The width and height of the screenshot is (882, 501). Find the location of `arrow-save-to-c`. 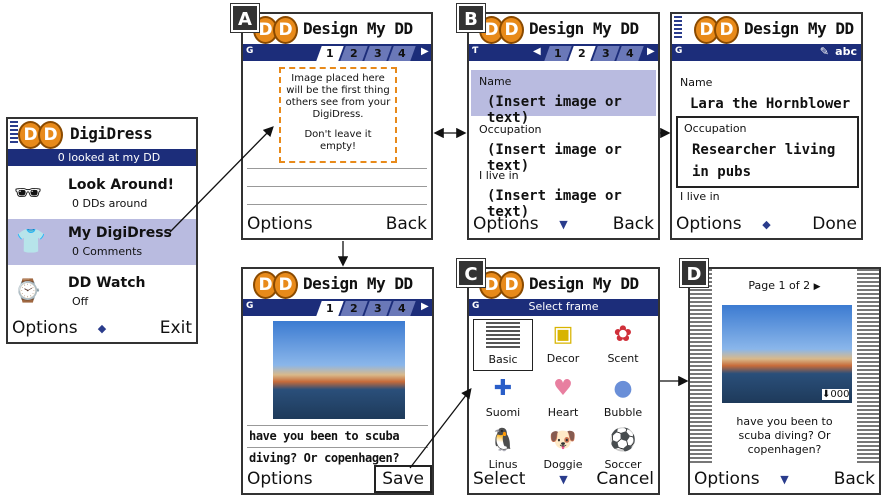

arrow-save-to-c is located at coordinates (440, 428).